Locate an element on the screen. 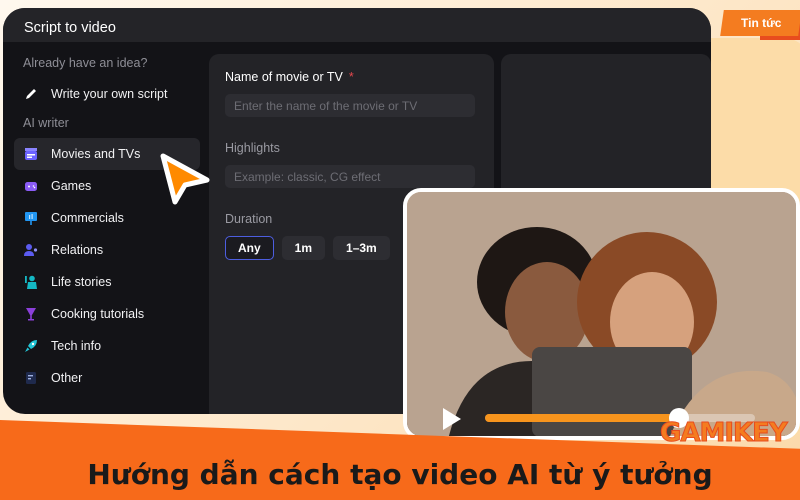 The image size is (800, 500). name-label: Name of movie or TV * is located at coordinates (351, 77).